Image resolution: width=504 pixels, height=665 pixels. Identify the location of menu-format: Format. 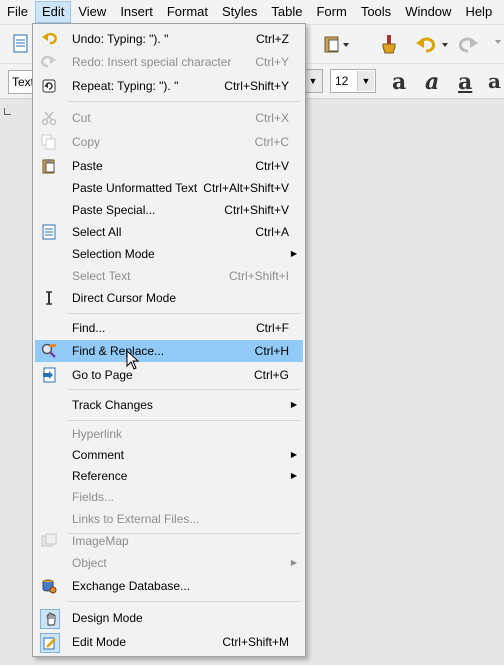
(187, 12).